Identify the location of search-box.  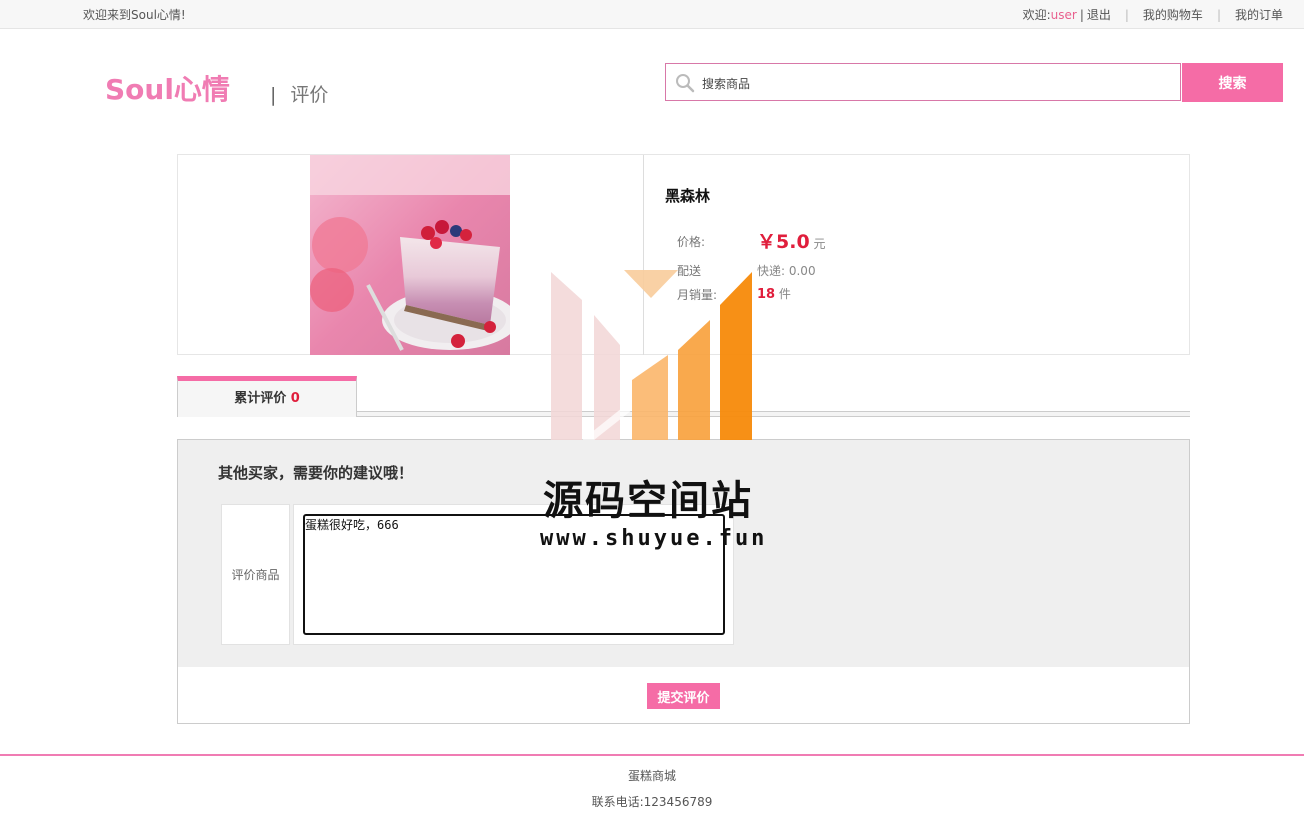
(923, 82).